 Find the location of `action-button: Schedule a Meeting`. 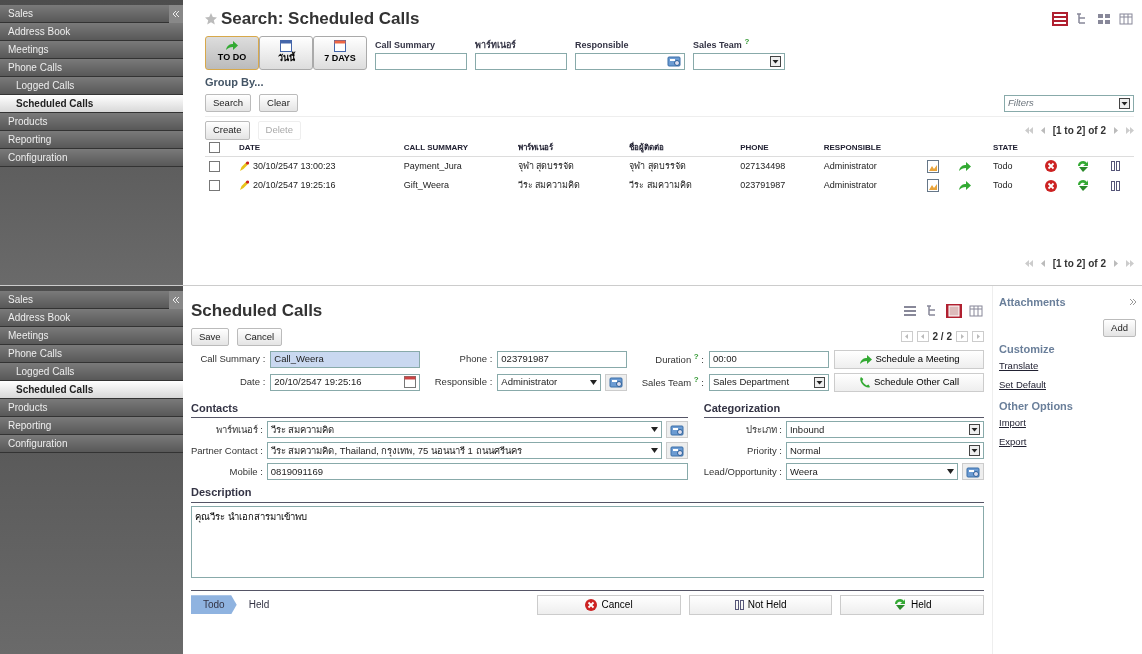

action-button: Schedule a Meeting is located at coordinates (909, 359).